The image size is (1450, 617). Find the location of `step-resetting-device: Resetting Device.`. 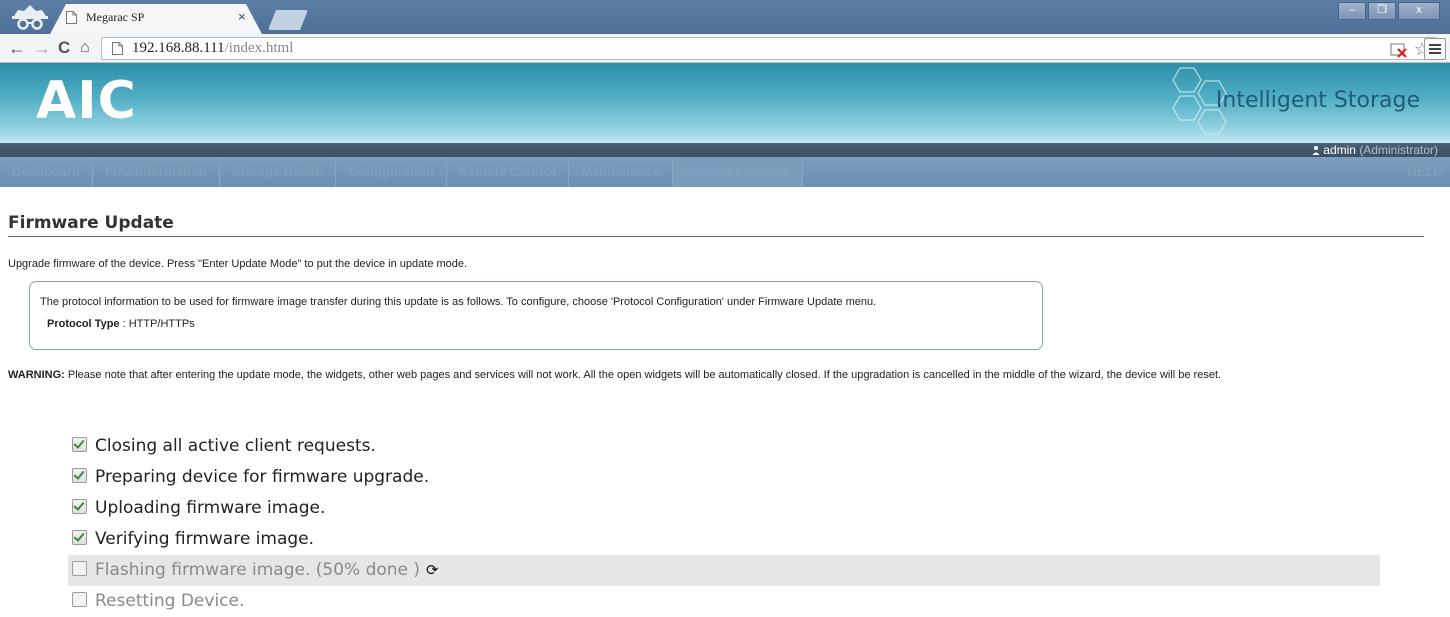

step-resetting-device: Resetting Device. is located at coordinates (724, 601).